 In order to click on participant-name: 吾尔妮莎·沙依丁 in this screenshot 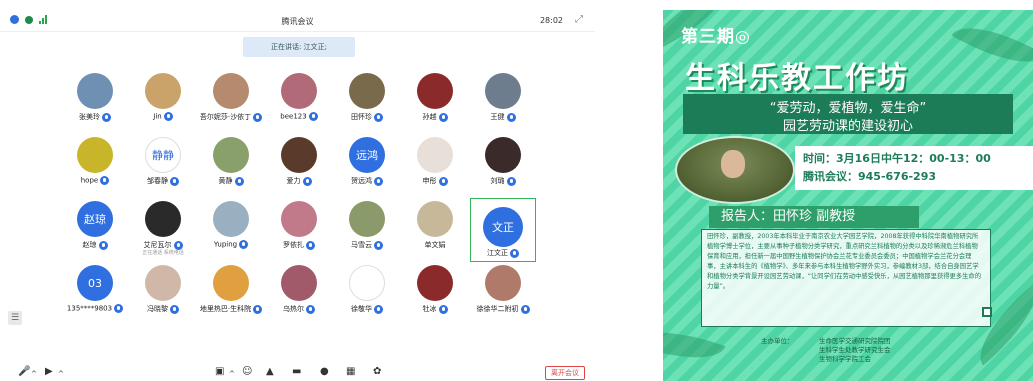, I will do `click(231, 117)`.